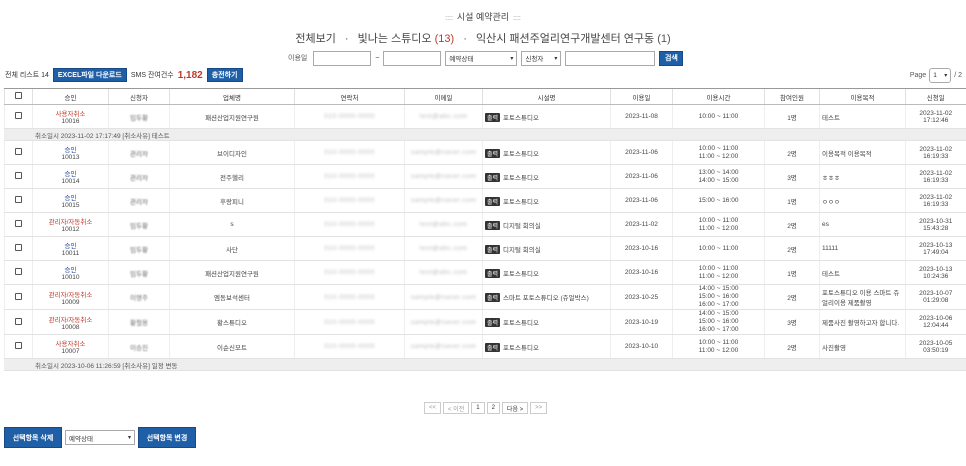 Image resolution: width=966 pixels, height=466 pixels. What do you see at coordinates (433, 408) in the screenshot?
I see `pager-first: <<` at bounding box center [433, 408].